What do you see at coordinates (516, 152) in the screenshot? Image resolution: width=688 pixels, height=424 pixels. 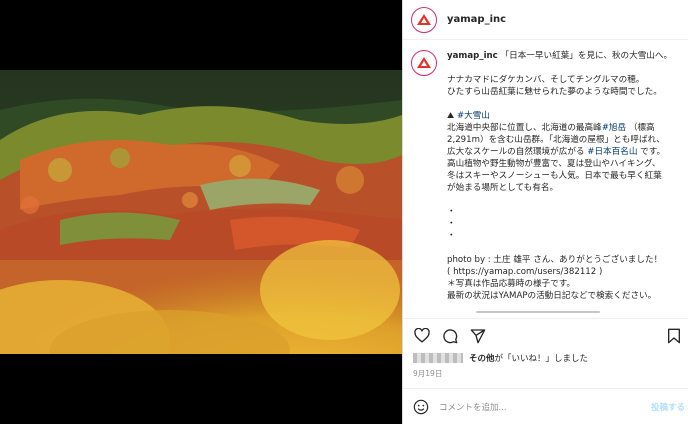 I see `caption-desc-3: 広大なスケールの自然環境が広がる` at bounding box center [516, 152].